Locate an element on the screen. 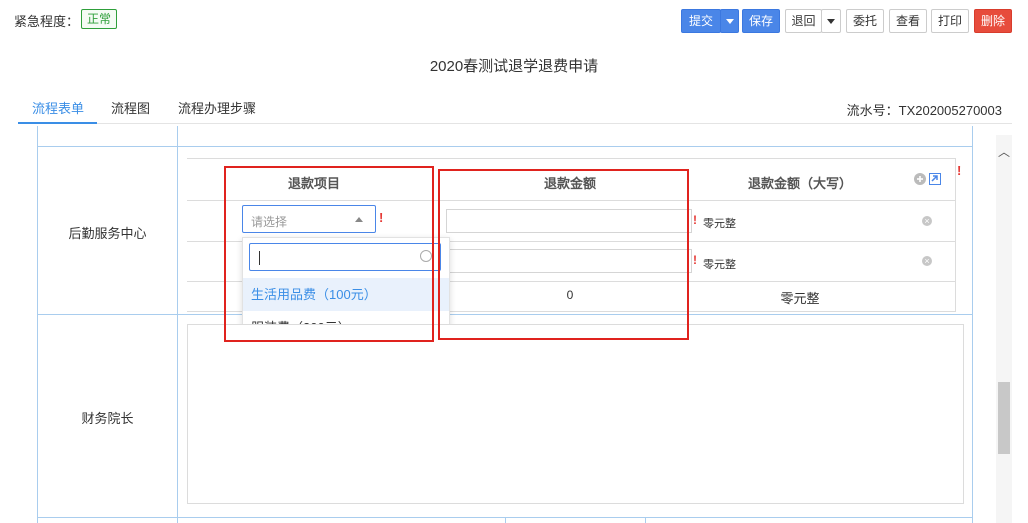 The width and height of the screenshot is (1028, 523). return-dropdown-button is located at coordinates (831, 21).